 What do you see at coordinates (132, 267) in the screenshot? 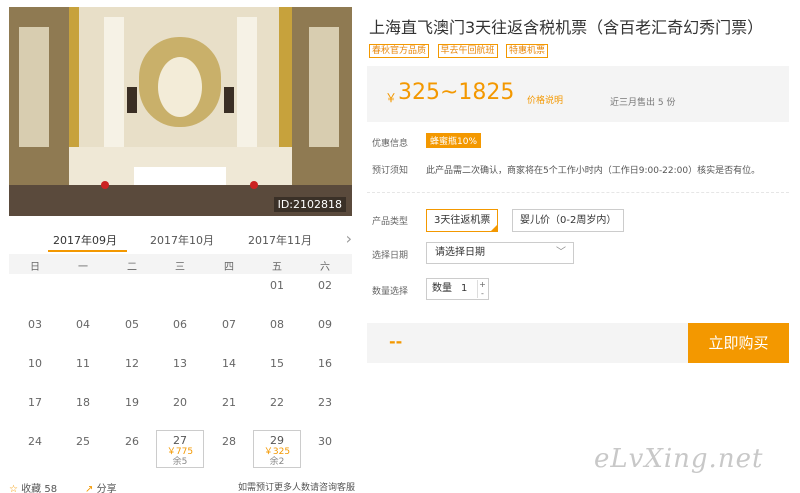
I see `weekday-label: 二` at bounding box center [132, 267].